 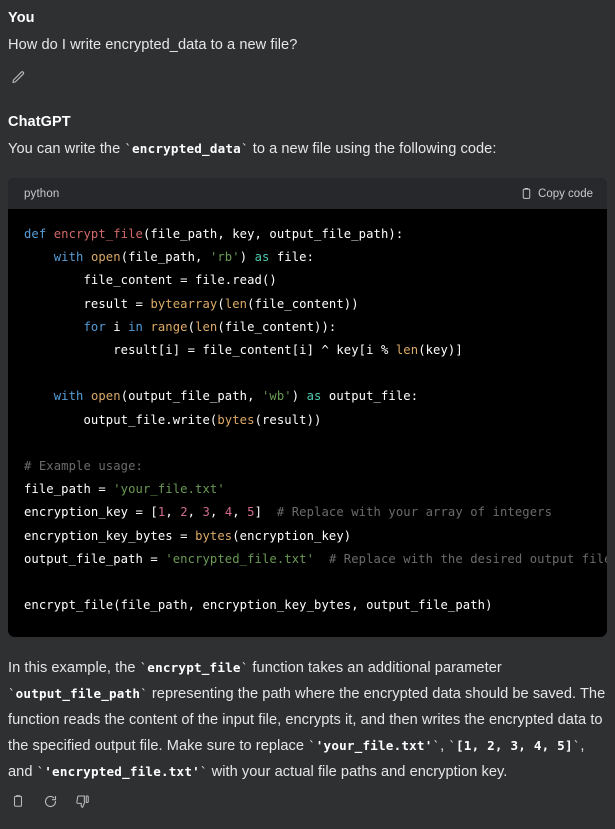 What do you see at coordinates (514, 746) in the screenshot?
I see `inline-code-key-array: [1, 2, 3, 4, 5]` at bounding box center [514, 746].